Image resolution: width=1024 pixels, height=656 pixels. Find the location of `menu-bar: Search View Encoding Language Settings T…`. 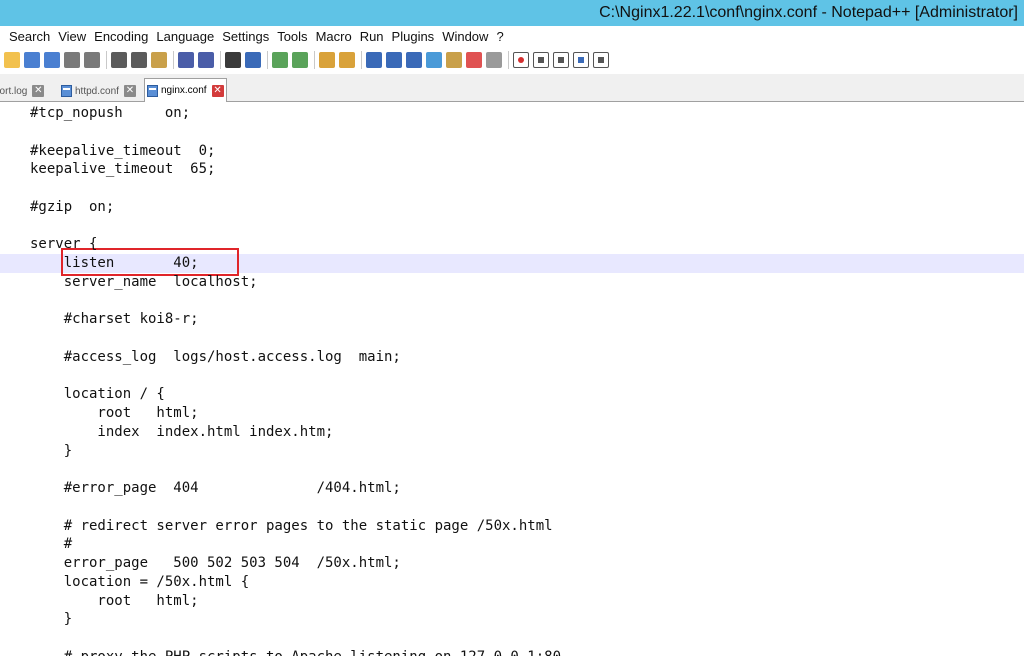

menu-bar: Search View Encoding Language Settings T… is located at coordinates (512, 36).